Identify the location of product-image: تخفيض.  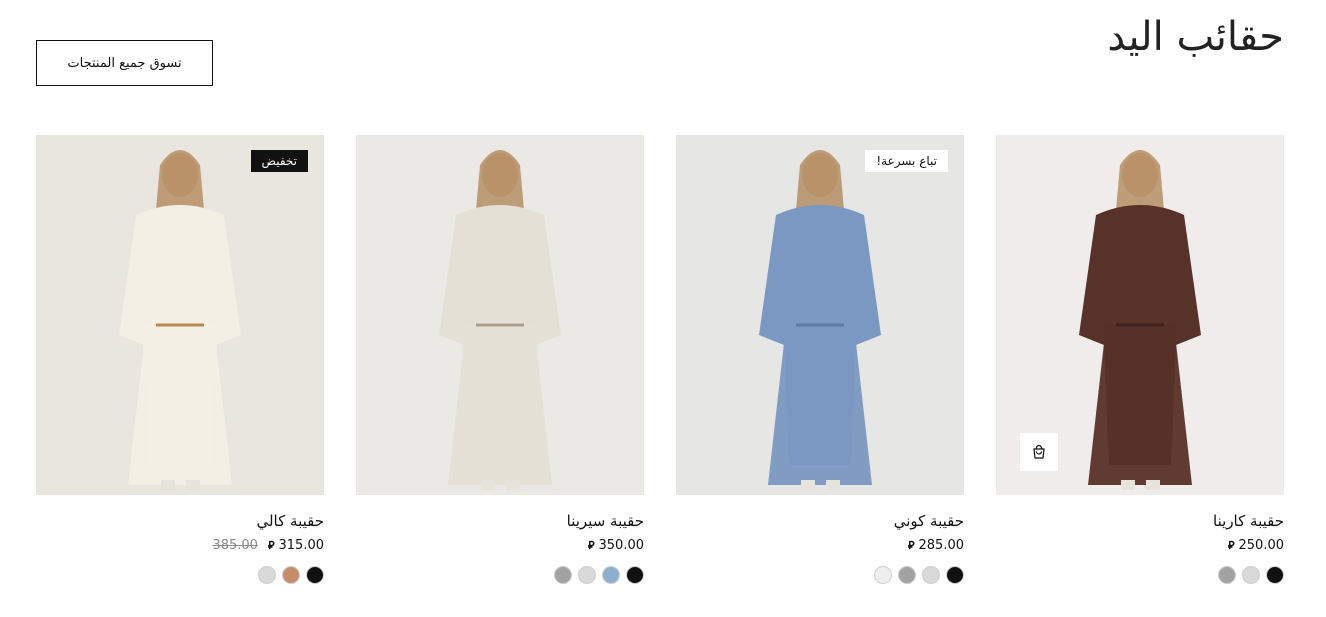
(180, 315).